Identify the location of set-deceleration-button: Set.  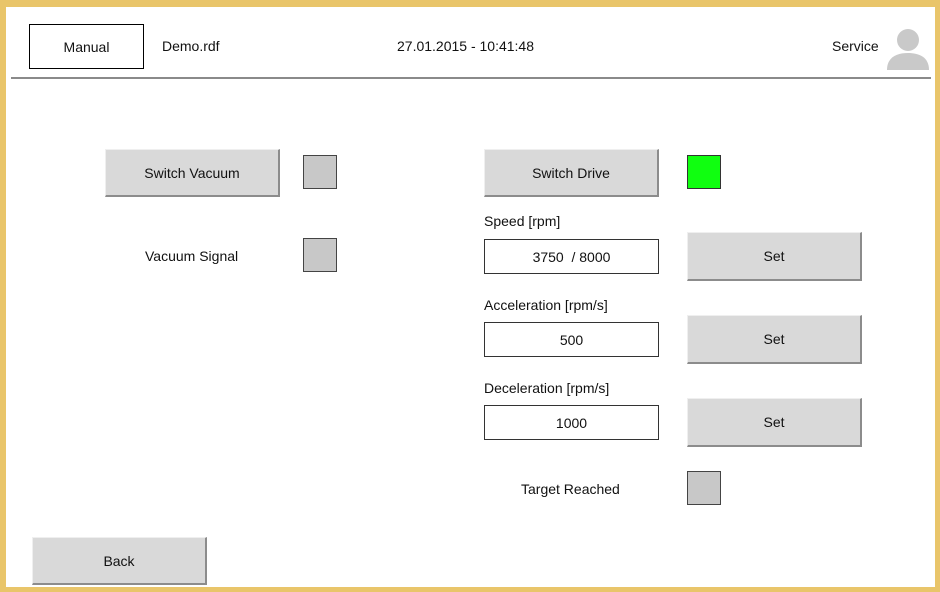
(774, 422).